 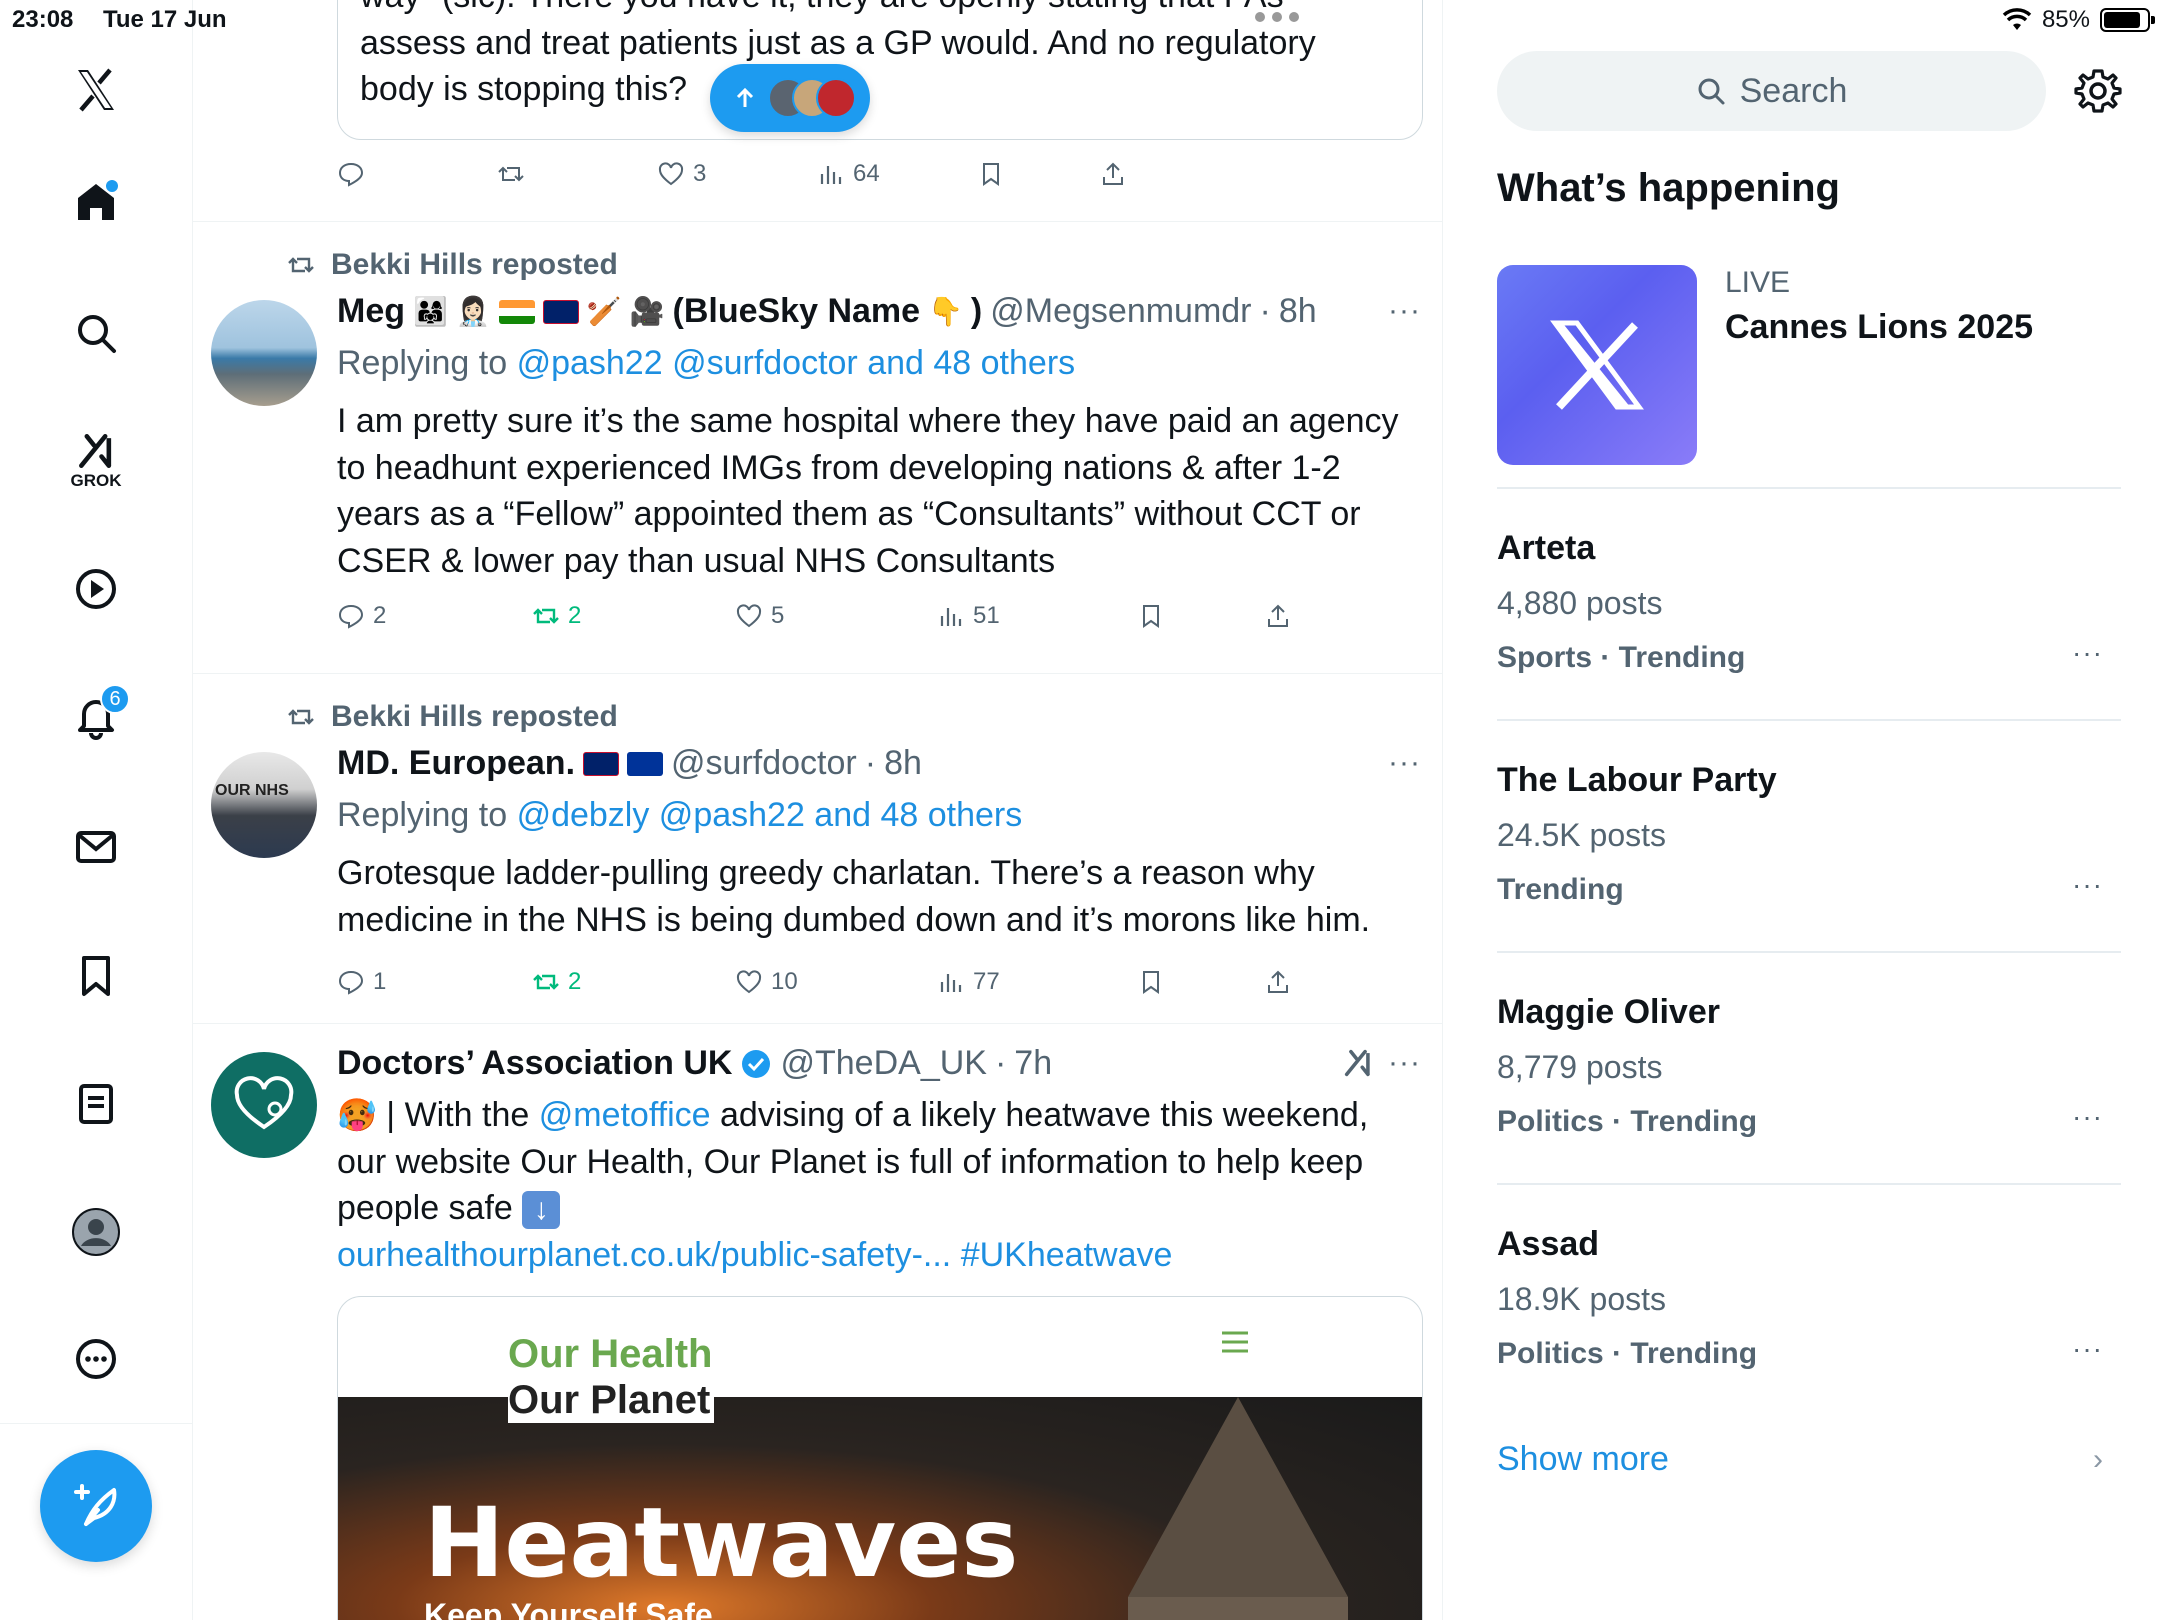 I want to click on post-text-line: people safe, so click(x=425, y=1208).